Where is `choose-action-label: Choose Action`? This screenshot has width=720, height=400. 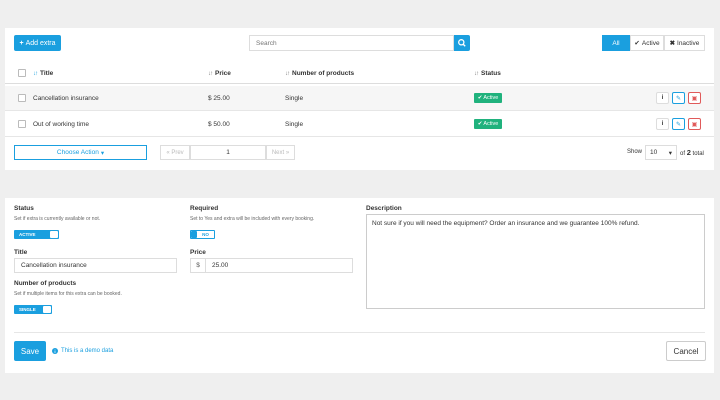
choose-action-label: Choose Action is located at coordinates (77, 152).